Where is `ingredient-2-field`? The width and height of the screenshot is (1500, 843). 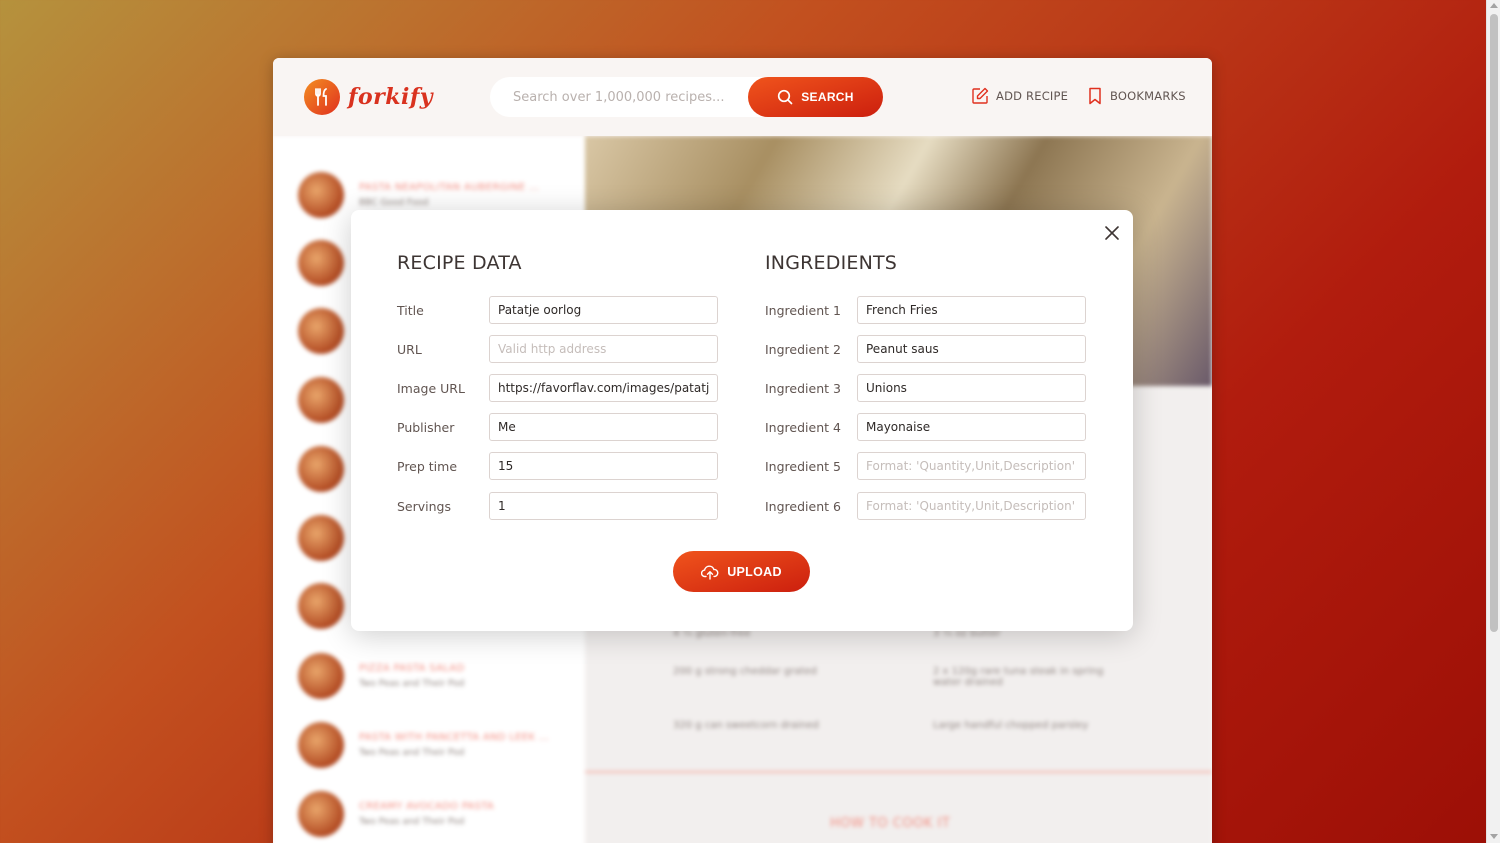 ingredient-2-field is located at coordinates (971, 349).